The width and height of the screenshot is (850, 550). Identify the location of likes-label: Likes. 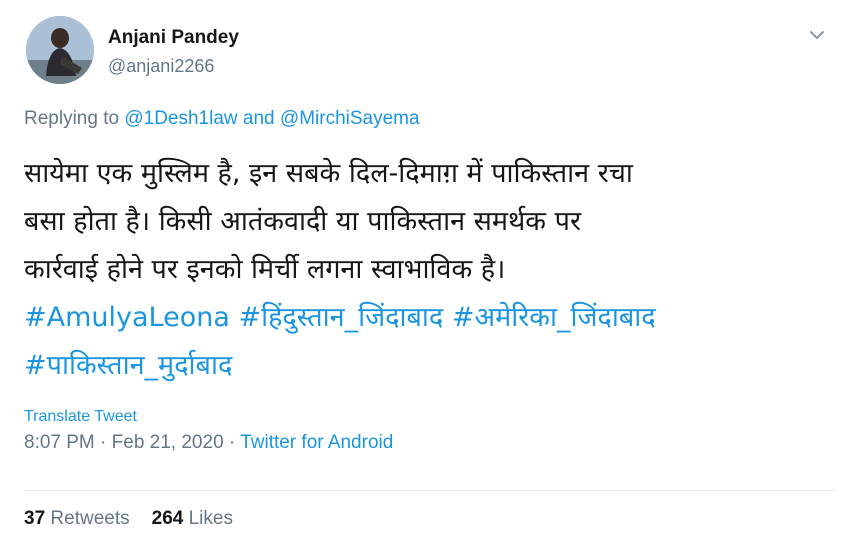
(210, 518).